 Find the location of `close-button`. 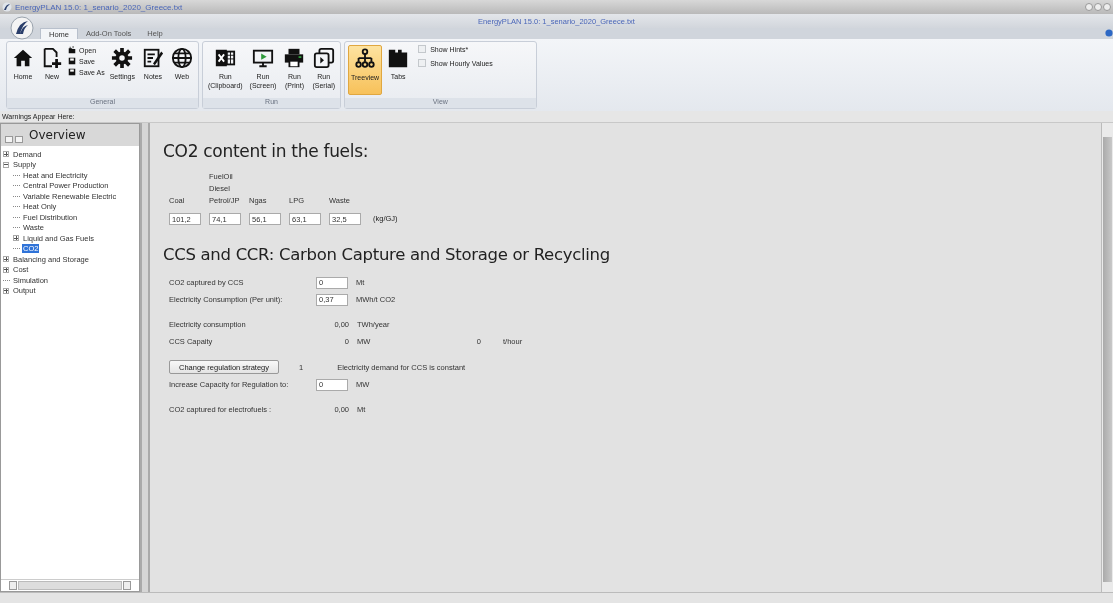

close-button is located at coordinates (1107, 7).